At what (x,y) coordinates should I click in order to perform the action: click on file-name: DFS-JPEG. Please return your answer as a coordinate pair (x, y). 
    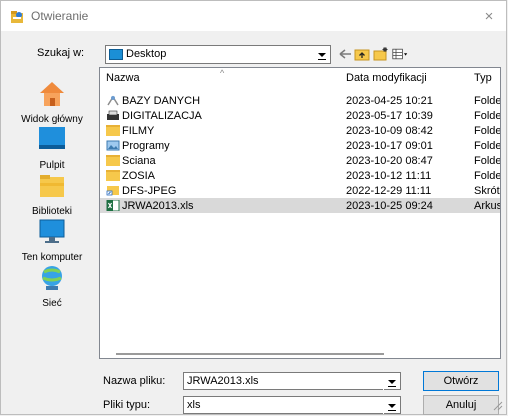
    Looking at the image, I should click on (149, 191).